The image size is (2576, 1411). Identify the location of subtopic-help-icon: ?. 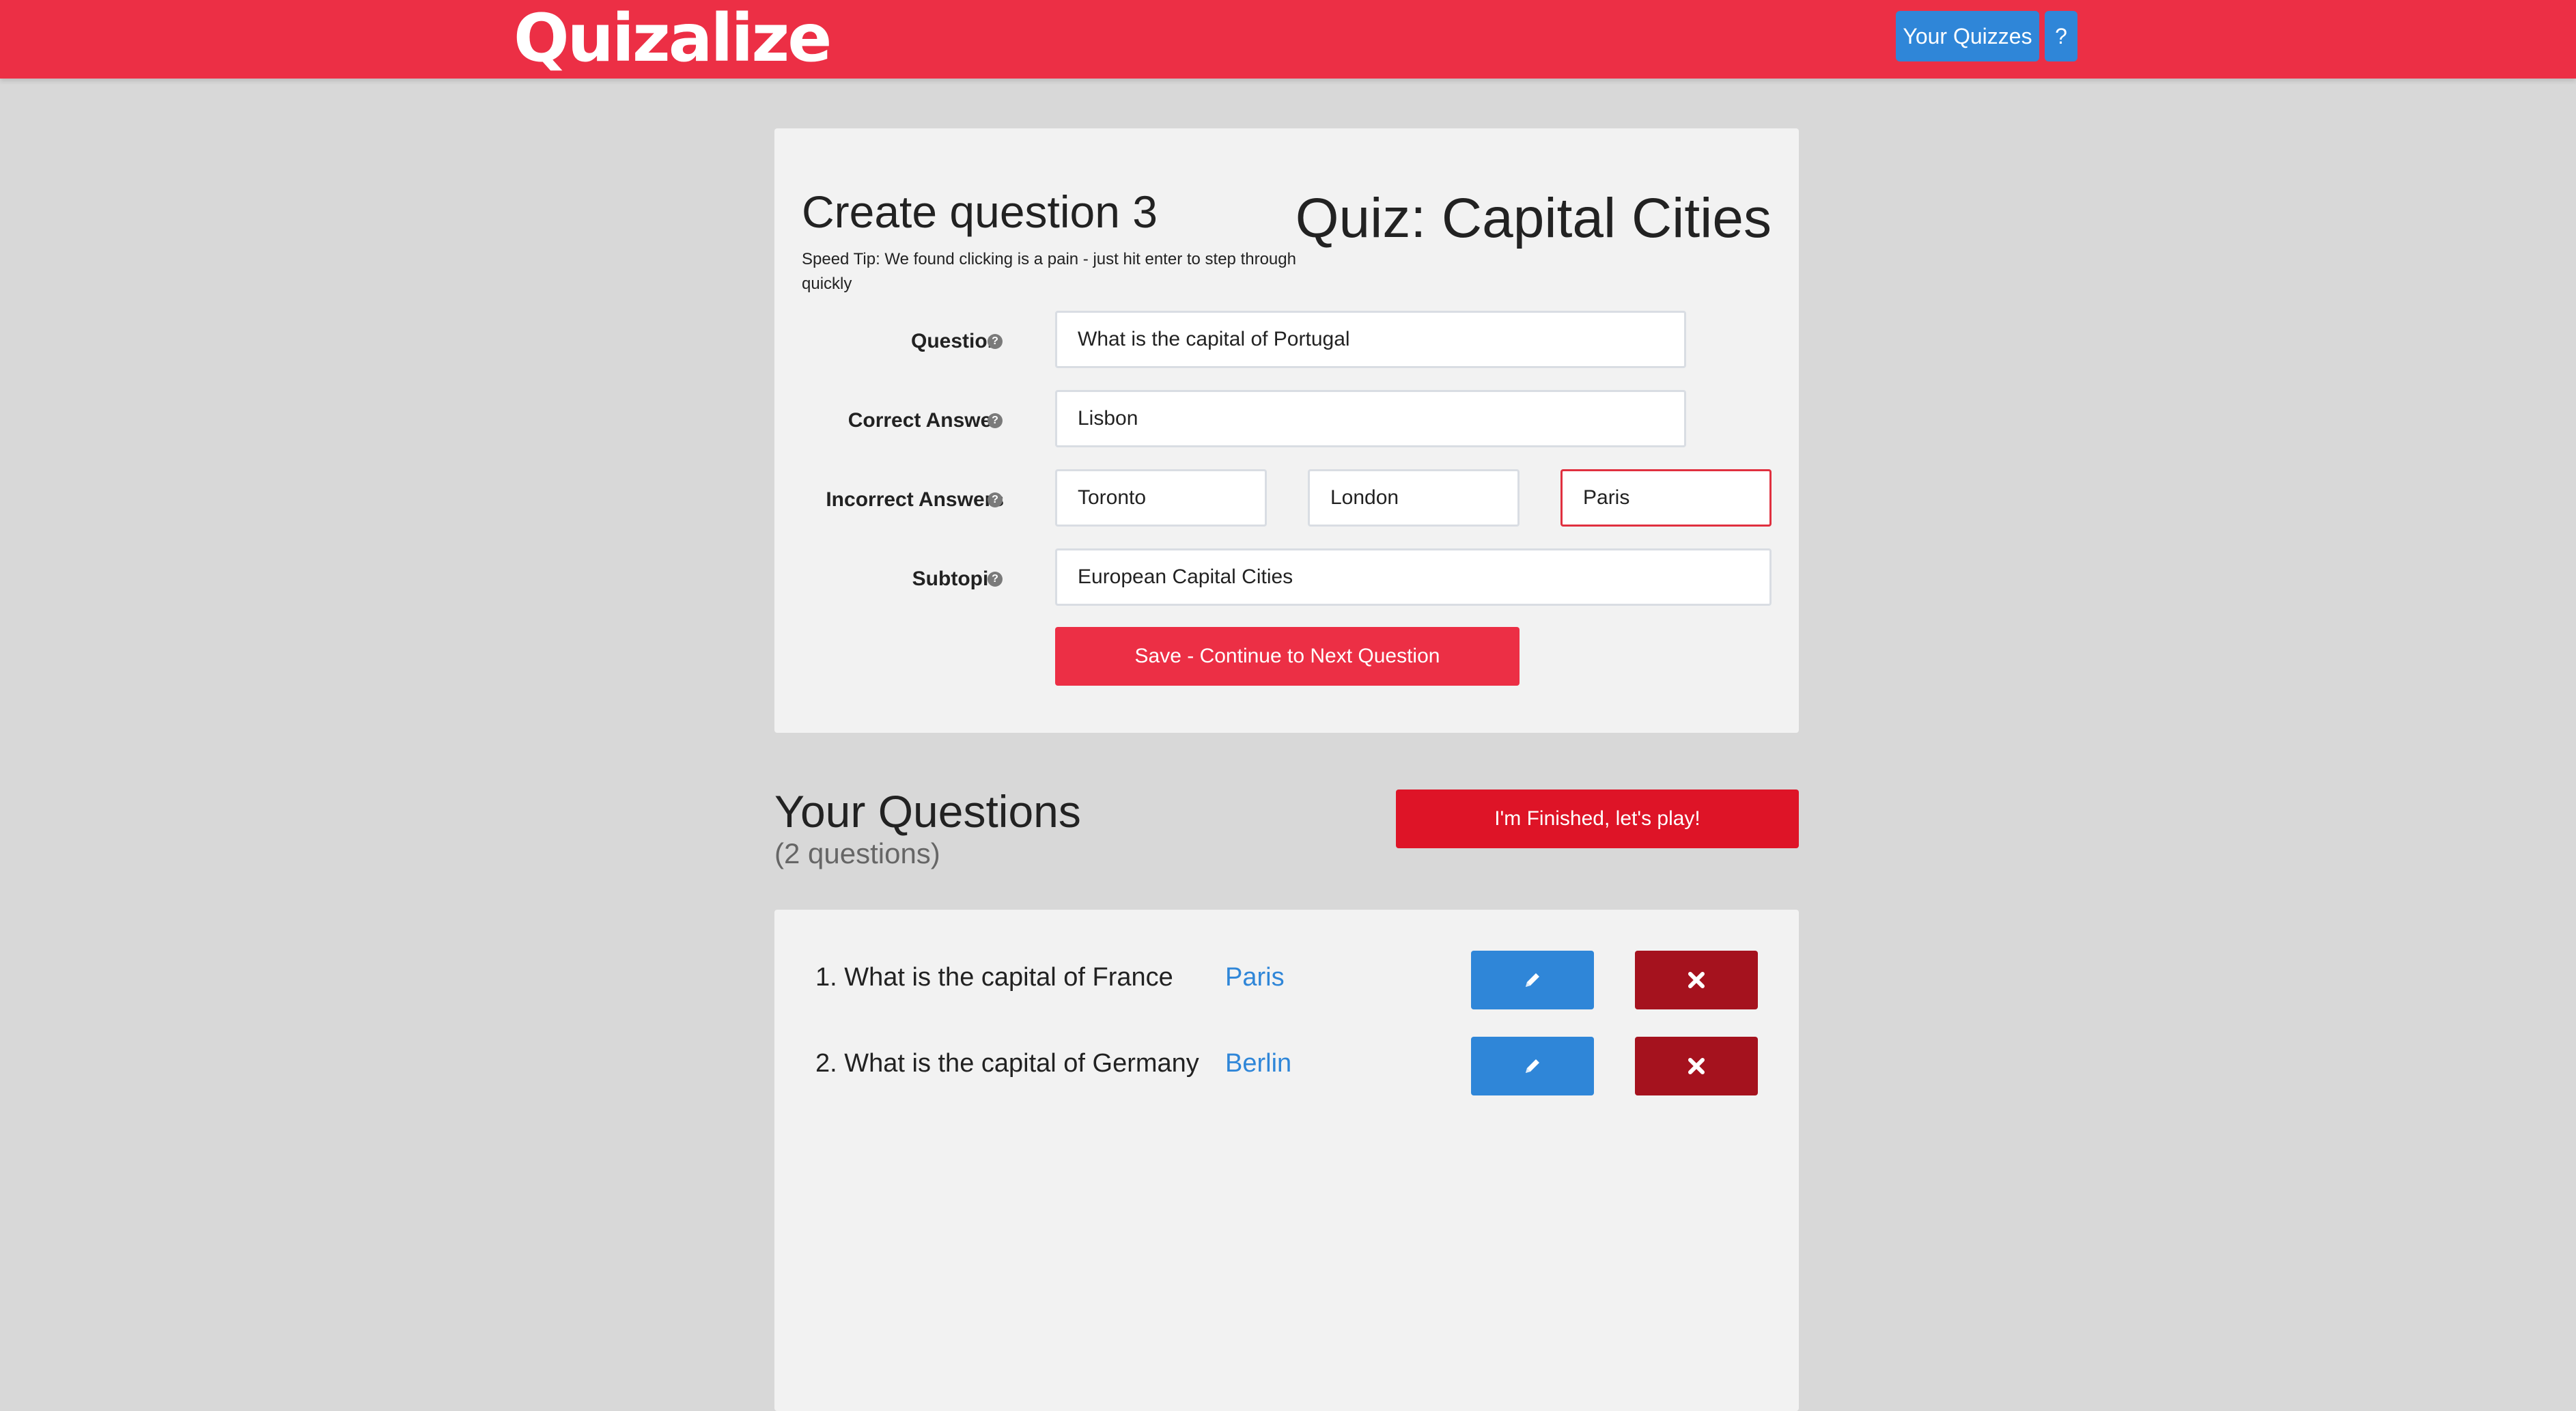
(995, 579).